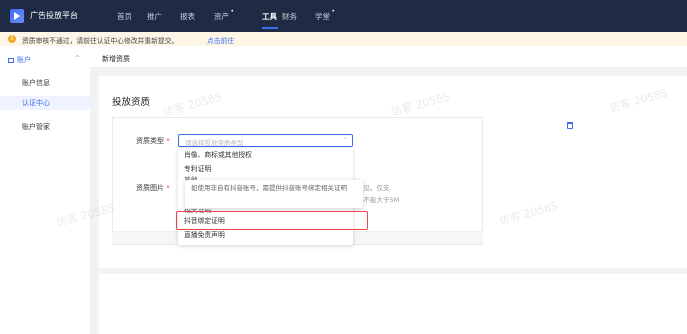 The width and height of the screenshot is (687, 334). Describe the element at coordinates (131, 102) in the screenshot. I see `section-title: 投放资质` at that location.